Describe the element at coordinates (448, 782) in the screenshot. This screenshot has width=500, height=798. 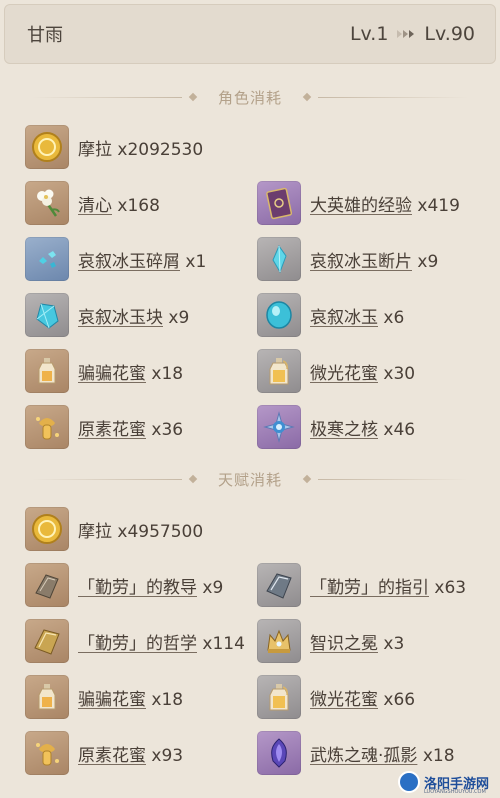
I see `site-watermark: 洛阳手游网 LUOYANGSHOUYOU.COM` at that location.